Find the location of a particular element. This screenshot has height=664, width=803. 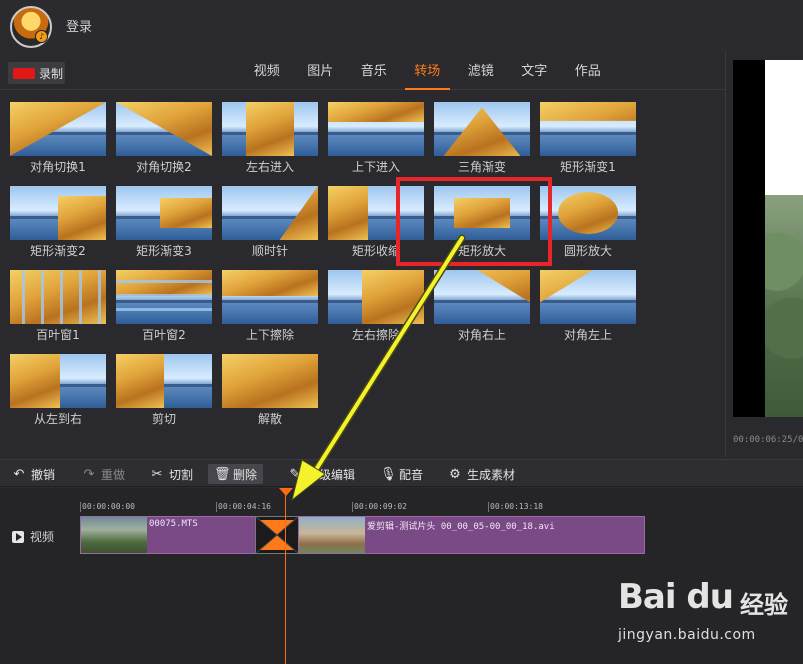

transition-label: 左右擦除 is located at coordinates (375, 335).